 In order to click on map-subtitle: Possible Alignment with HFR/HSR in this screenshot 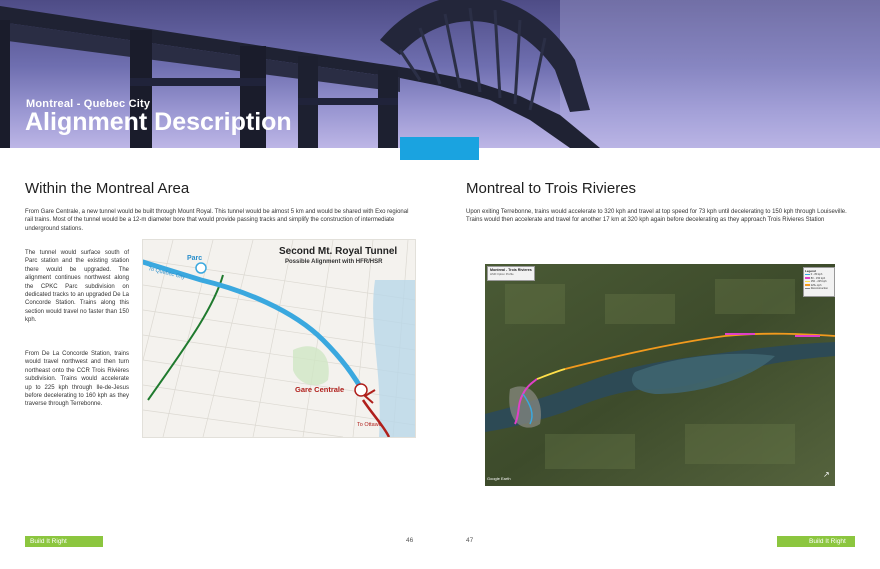, I will do `click(334, 262)`.